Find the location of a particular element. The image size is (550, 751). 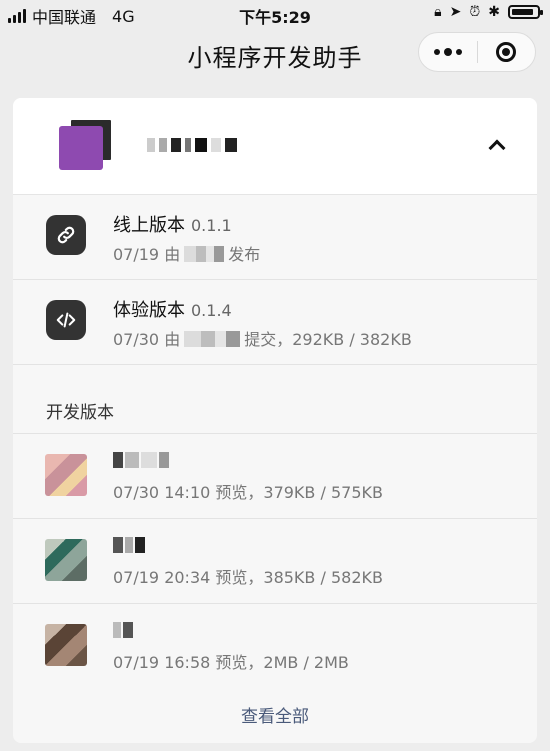

online-version-by: 由 is located at coordinates (172, 254).